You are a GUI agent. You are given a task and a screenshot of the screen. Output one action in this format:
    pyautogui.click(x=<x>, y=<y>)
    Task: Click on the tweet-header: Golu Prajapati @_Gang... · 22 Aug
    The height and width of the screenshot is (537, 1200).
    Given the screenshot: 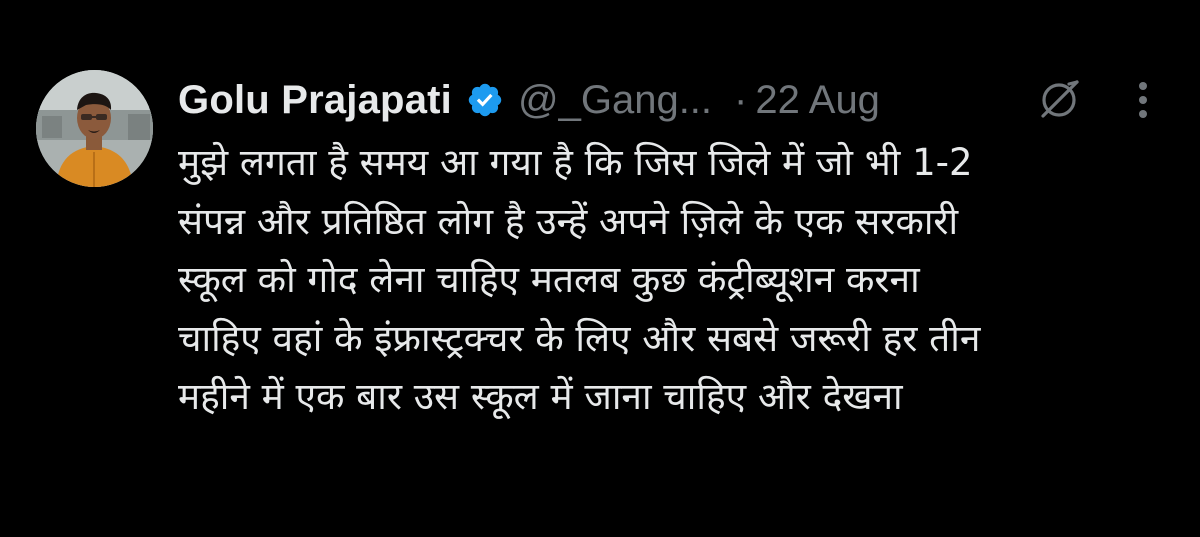 What is the action you would take?
    pyautogui.click(x=529, y=100)
    